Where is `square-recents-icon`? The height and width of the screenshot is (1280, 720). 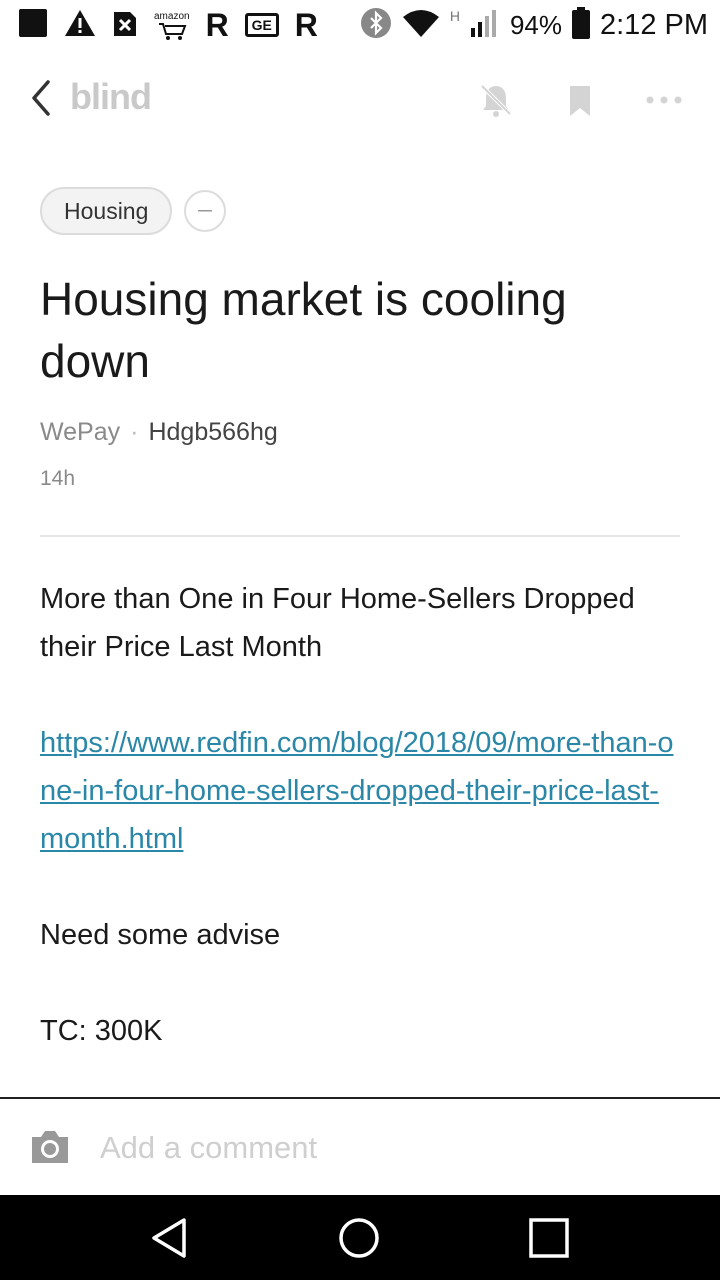 square-recents-icon is located at coordinates (549, 1238).